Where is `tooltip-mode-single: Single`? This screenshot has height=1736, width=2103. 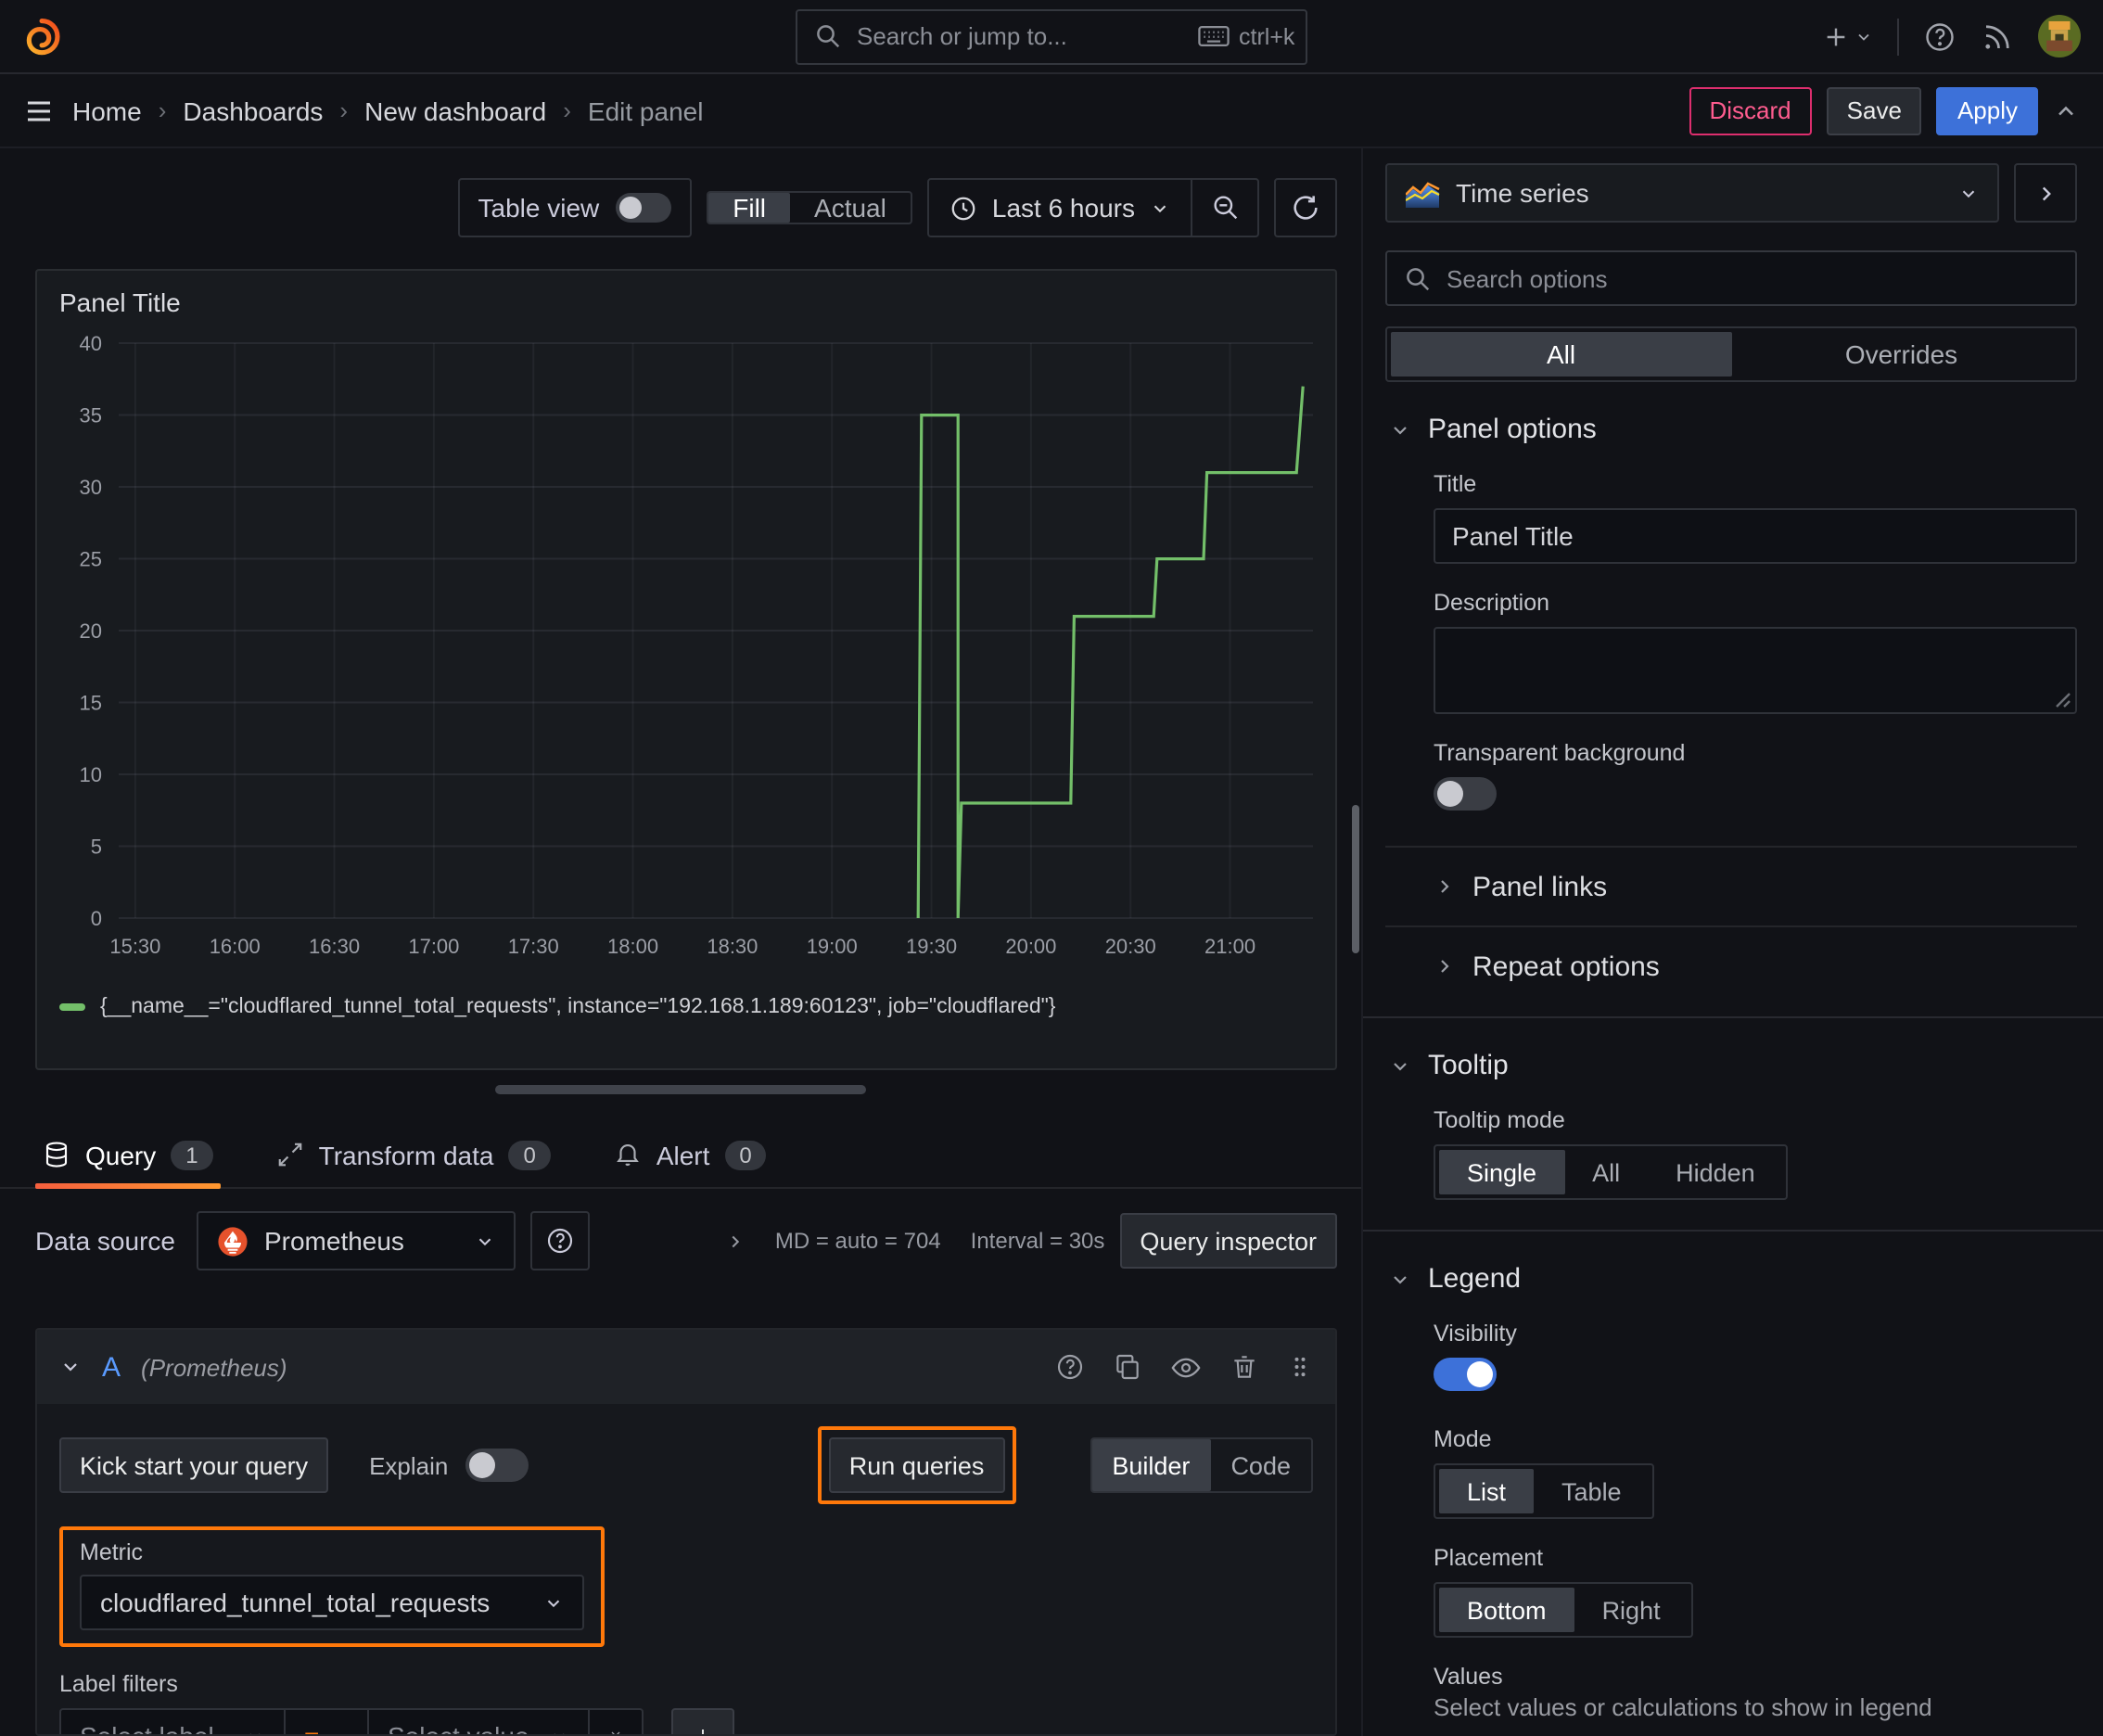 tooltip-mode-single: Single is located at coordinates (1502, 1172).